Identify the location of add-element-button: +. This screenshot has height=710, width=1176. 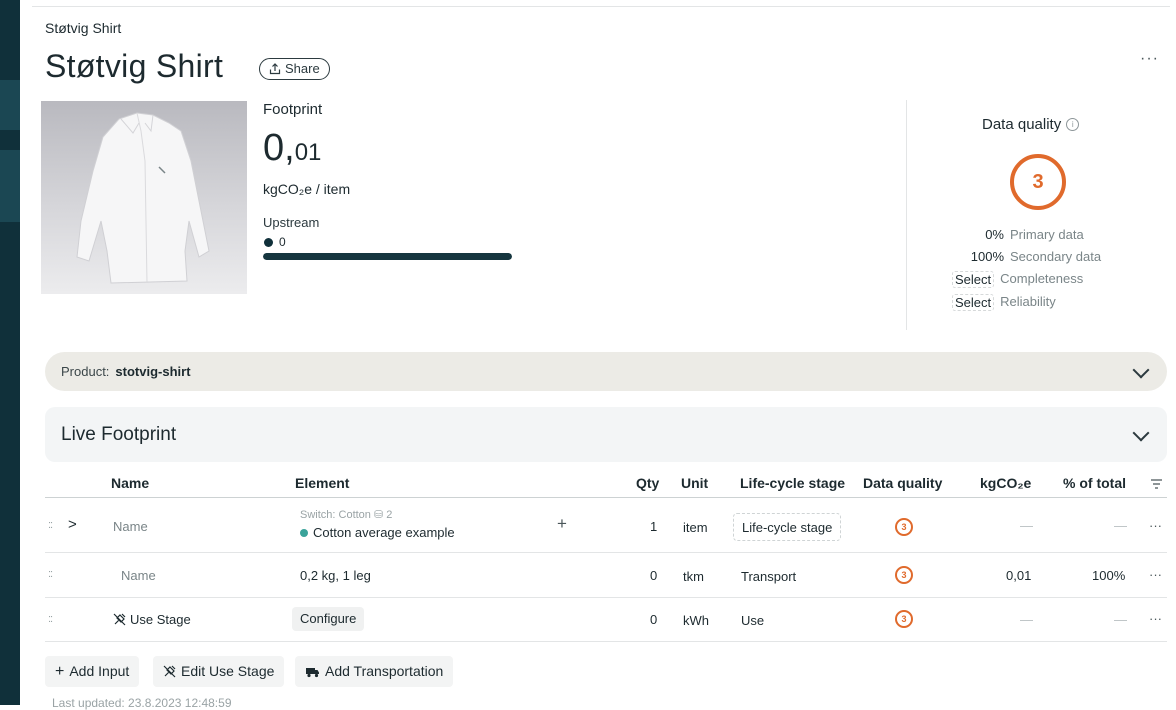
(562, 524).